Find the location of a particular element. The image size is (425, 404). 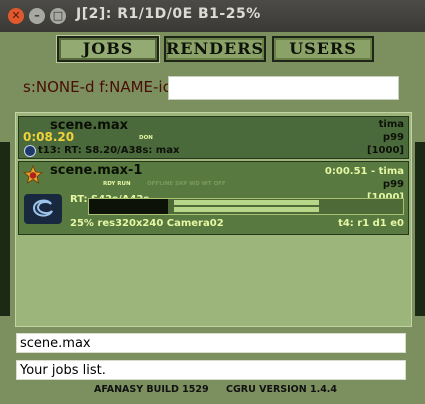

job-time: 0:08.20 is located at coordinates (49, 137).